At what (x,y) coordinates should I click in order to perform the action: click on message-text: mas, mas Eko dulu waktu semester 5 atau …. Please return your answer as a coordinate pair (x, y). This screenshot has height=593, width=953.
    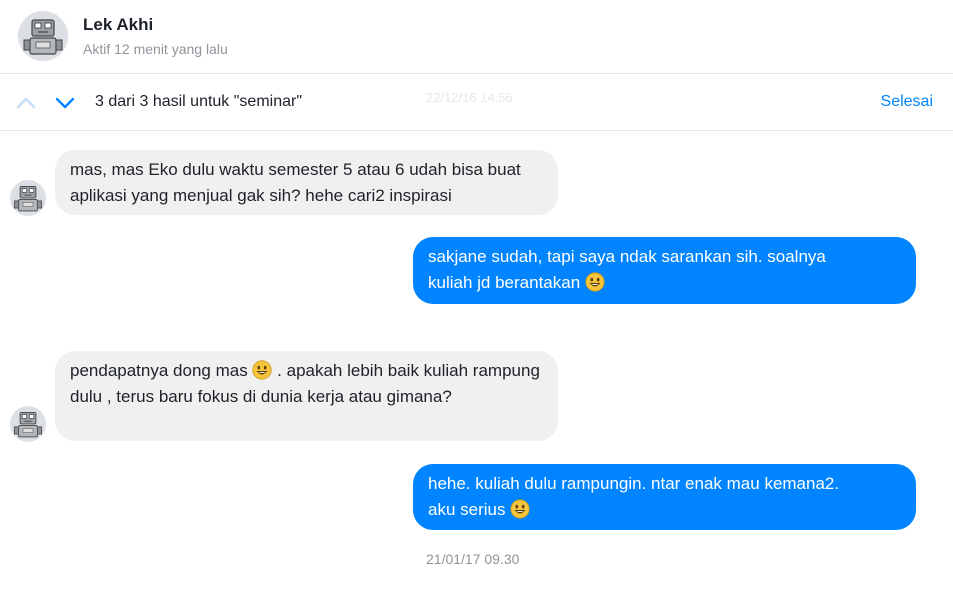
    Looking at the image, I should click on (295, 182).